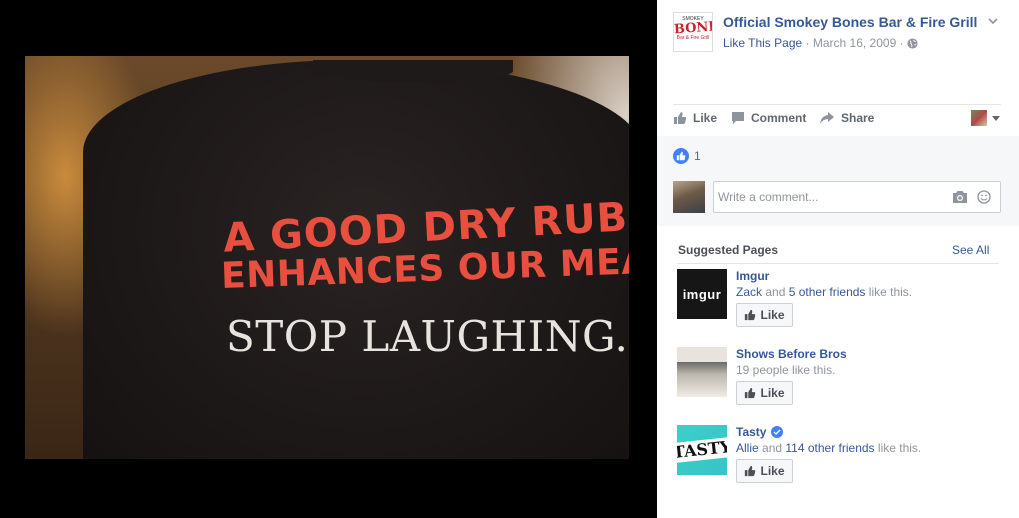 The height and width of the screenshot is (518, 1019). Describe the element at coordinates (970, 250) in the screenshot. I see `see-all-link: See All` at that location.